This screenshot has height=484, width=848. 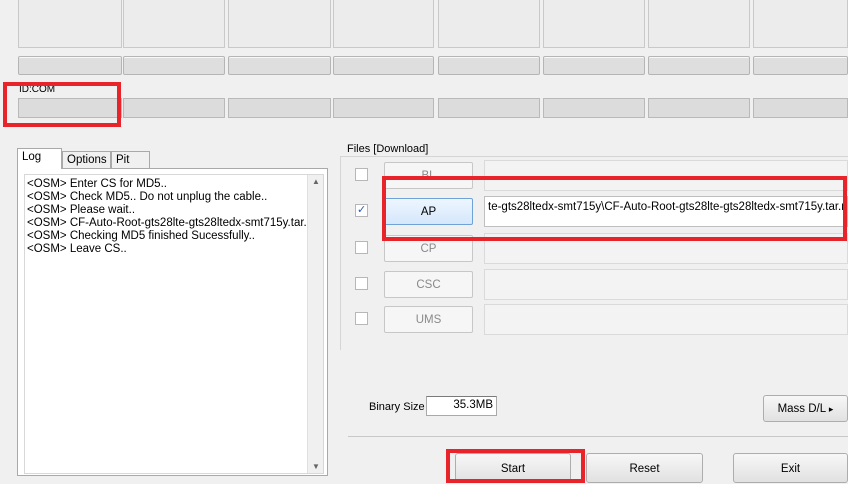 I want to click on mass-dl-button: Mass D/L ▸, so click(x=805, y=408).